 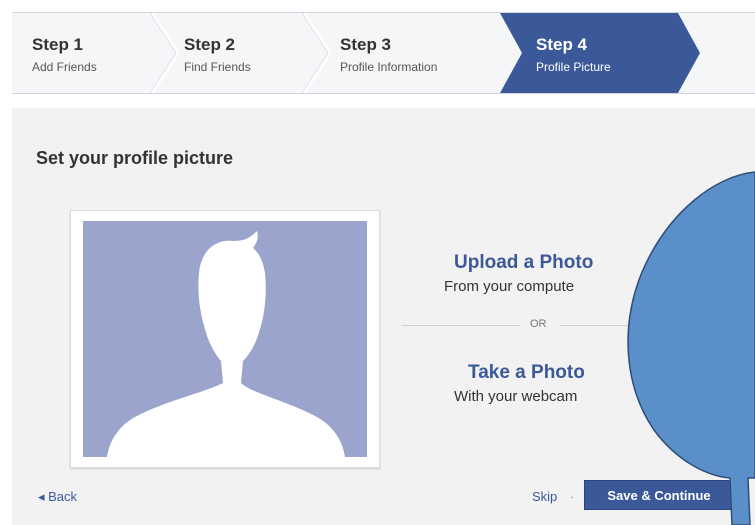 I want to click on skip-link: Skip, so click(x=544, y=496).